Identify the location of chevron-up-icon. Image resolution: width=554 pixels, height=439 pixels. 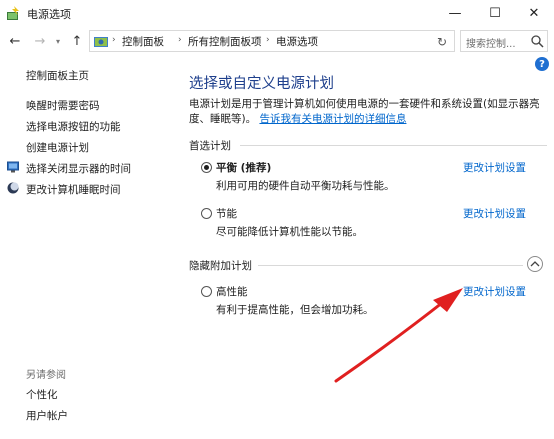
(535, 264).